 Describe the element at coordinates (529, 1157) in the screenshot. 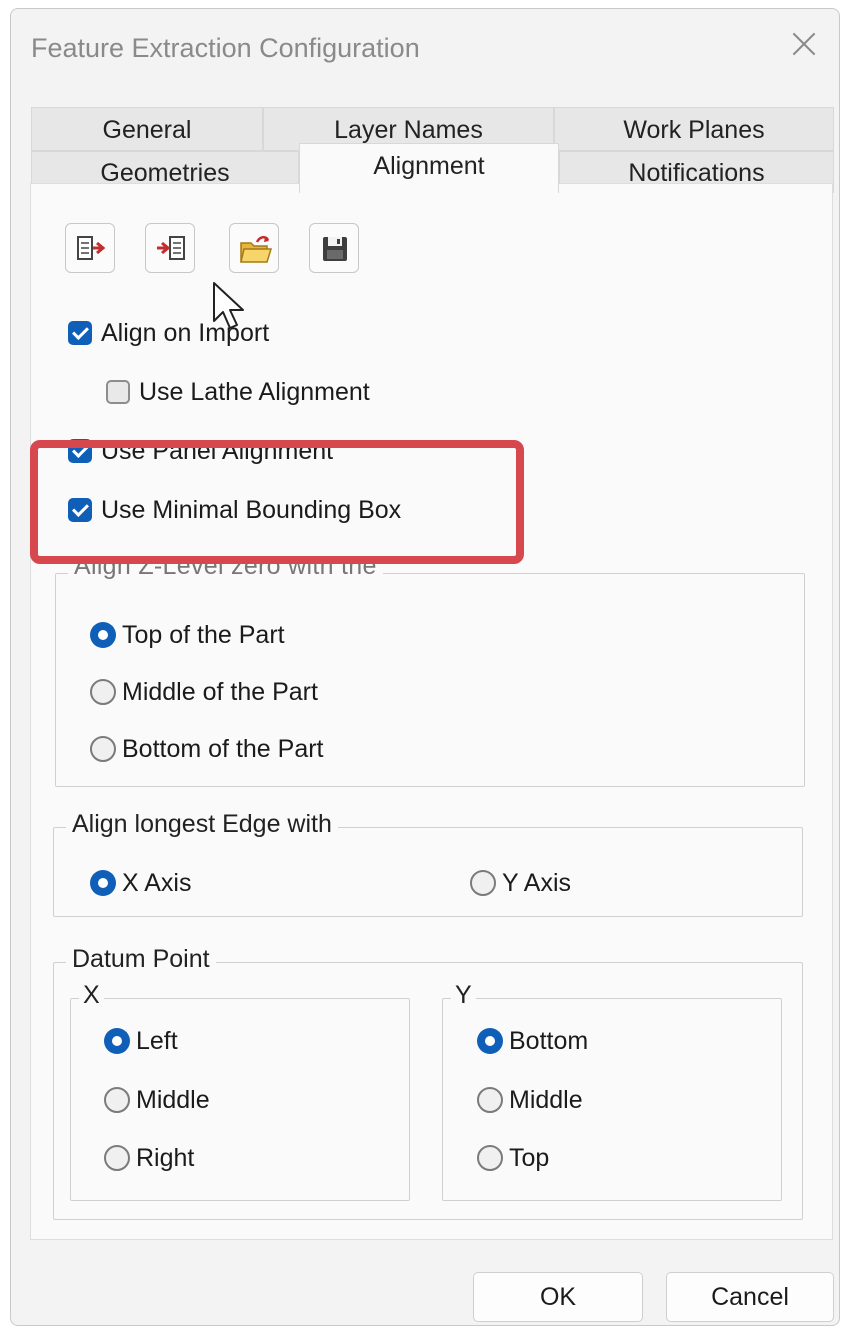

I see `radio-label: Top` at that location.